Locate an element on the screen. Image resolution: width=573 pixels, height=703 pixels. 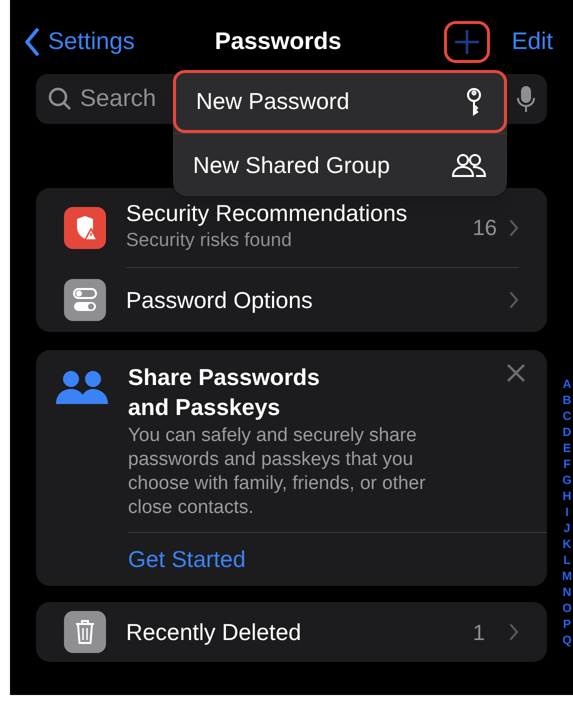
close-icon is located at coordinates (516, 373).